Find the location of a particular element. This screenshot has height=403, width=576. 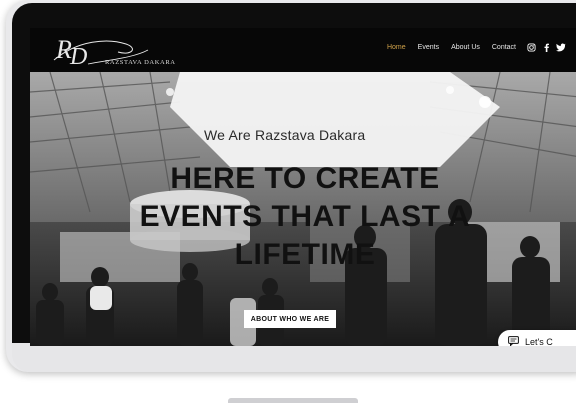

logo-letter-d: D is located at coordinates (78, 57).